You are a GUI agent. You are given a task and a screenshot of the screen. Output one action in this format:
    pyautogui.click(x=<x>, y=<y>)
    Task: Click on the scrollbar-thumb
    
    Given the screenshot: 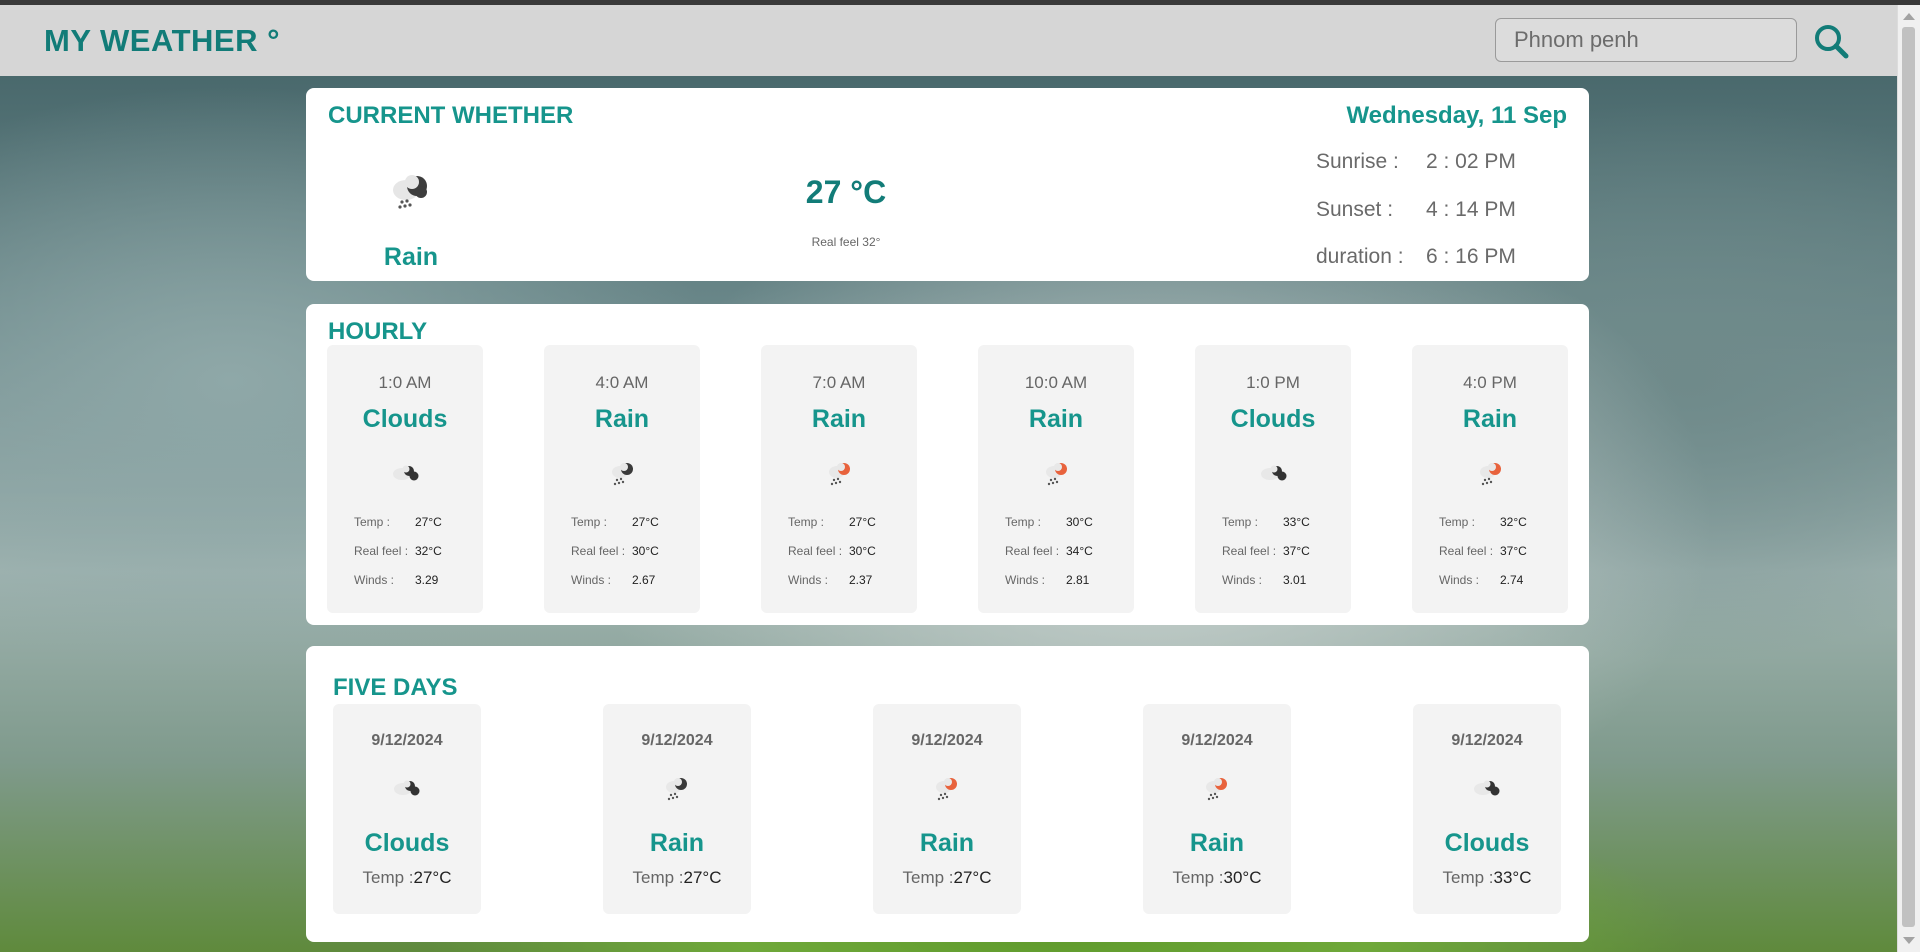 What is the action you would take?
    pyautogui.click(x=1908, y=477)
    